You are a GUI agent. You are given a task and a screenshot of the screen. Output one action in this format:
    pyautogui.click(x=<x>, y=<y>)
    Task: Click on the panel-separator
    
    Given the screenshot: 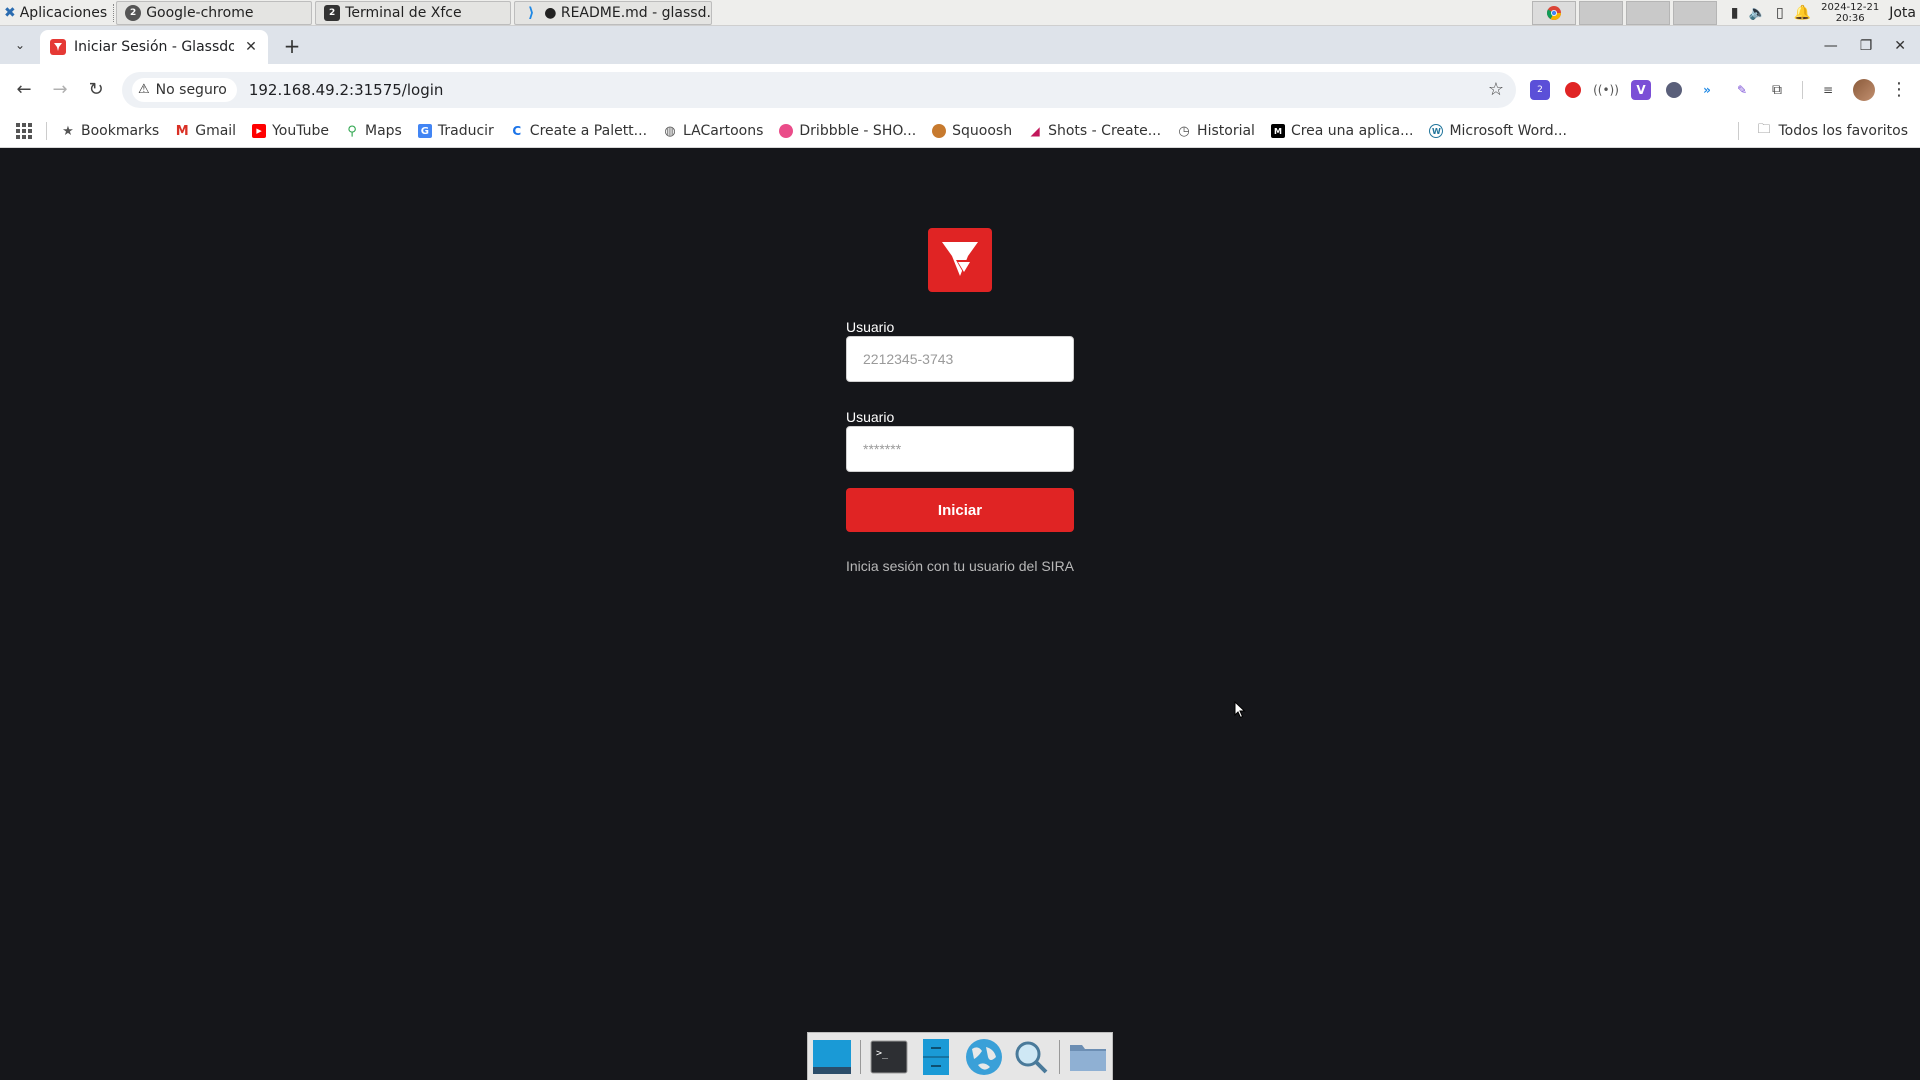 What is the action you would take?
    pyautogui.click(x=114, y=12)
    